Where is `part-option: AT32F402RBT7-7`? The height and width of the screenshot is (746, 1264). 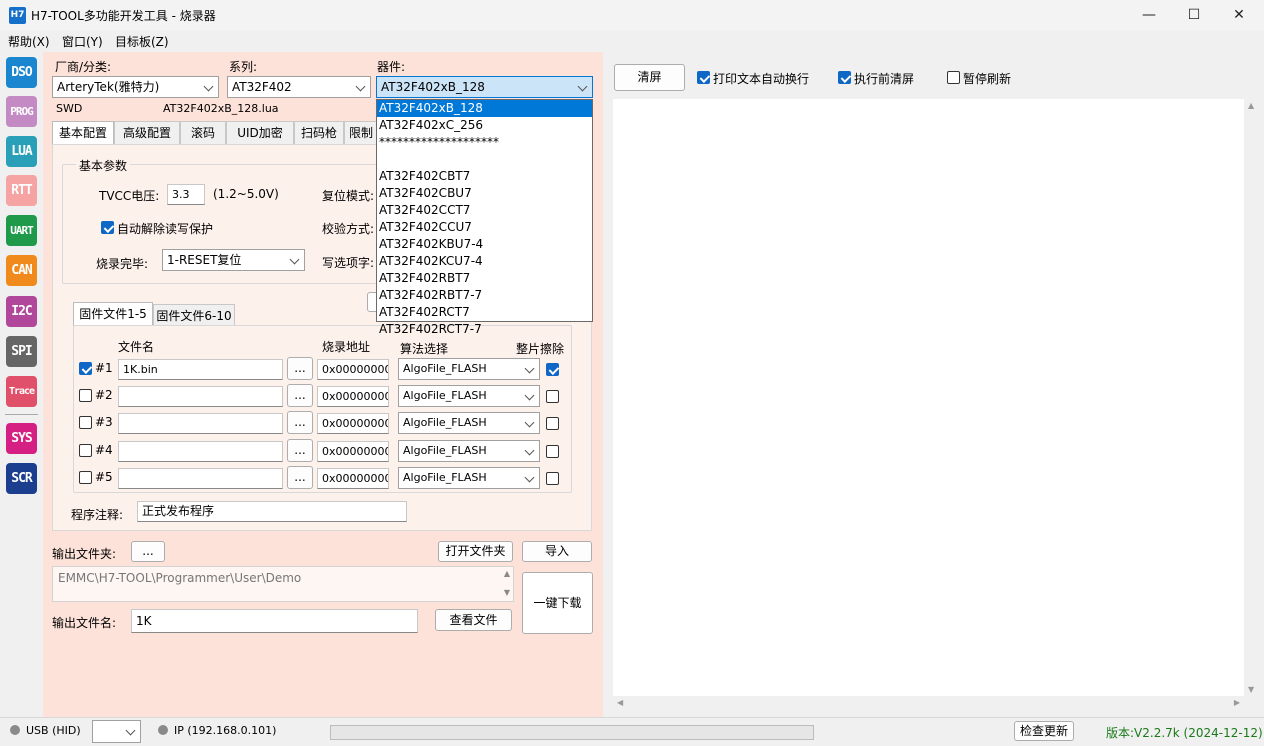
part-option: AT32F402RBT7-7 is located at coordinates (484, 295).